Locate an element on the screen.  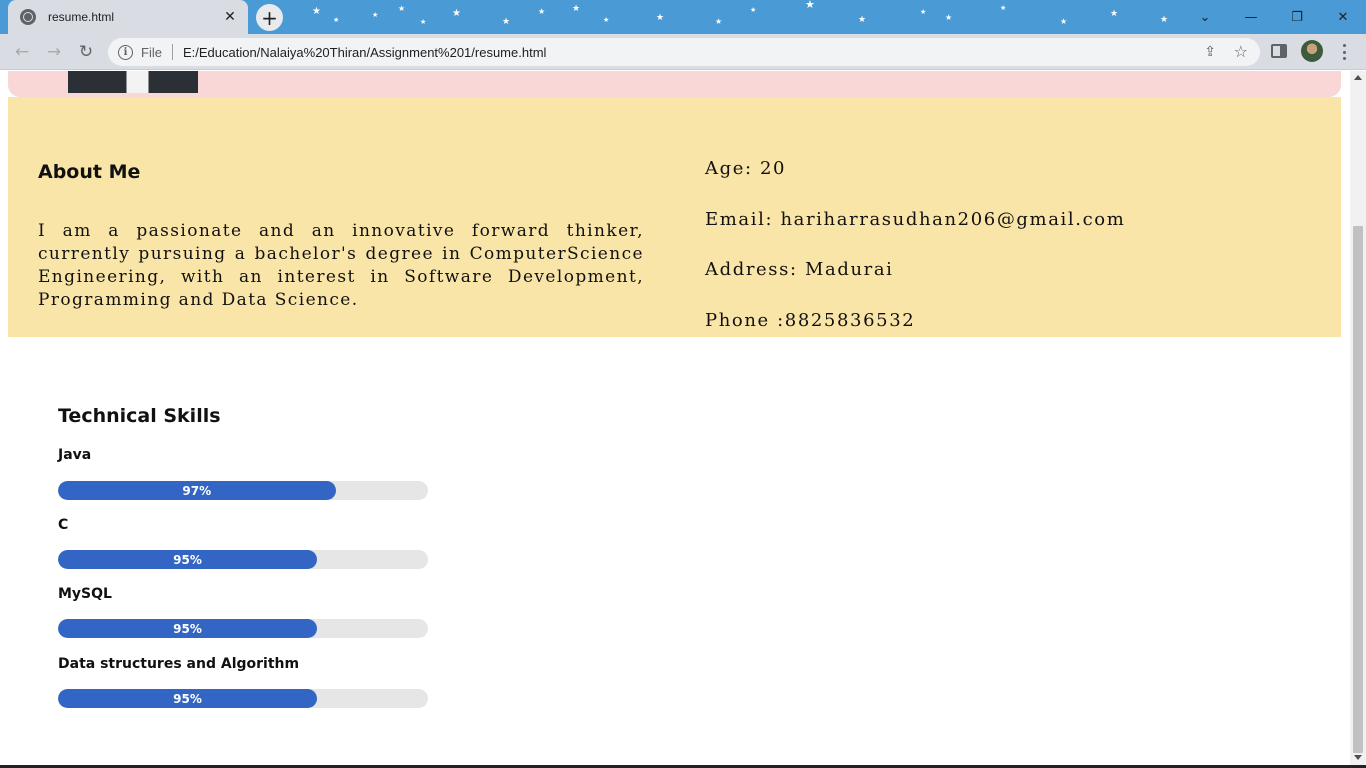
skill-bar-track: 97% is located at coordinates (243, 490).